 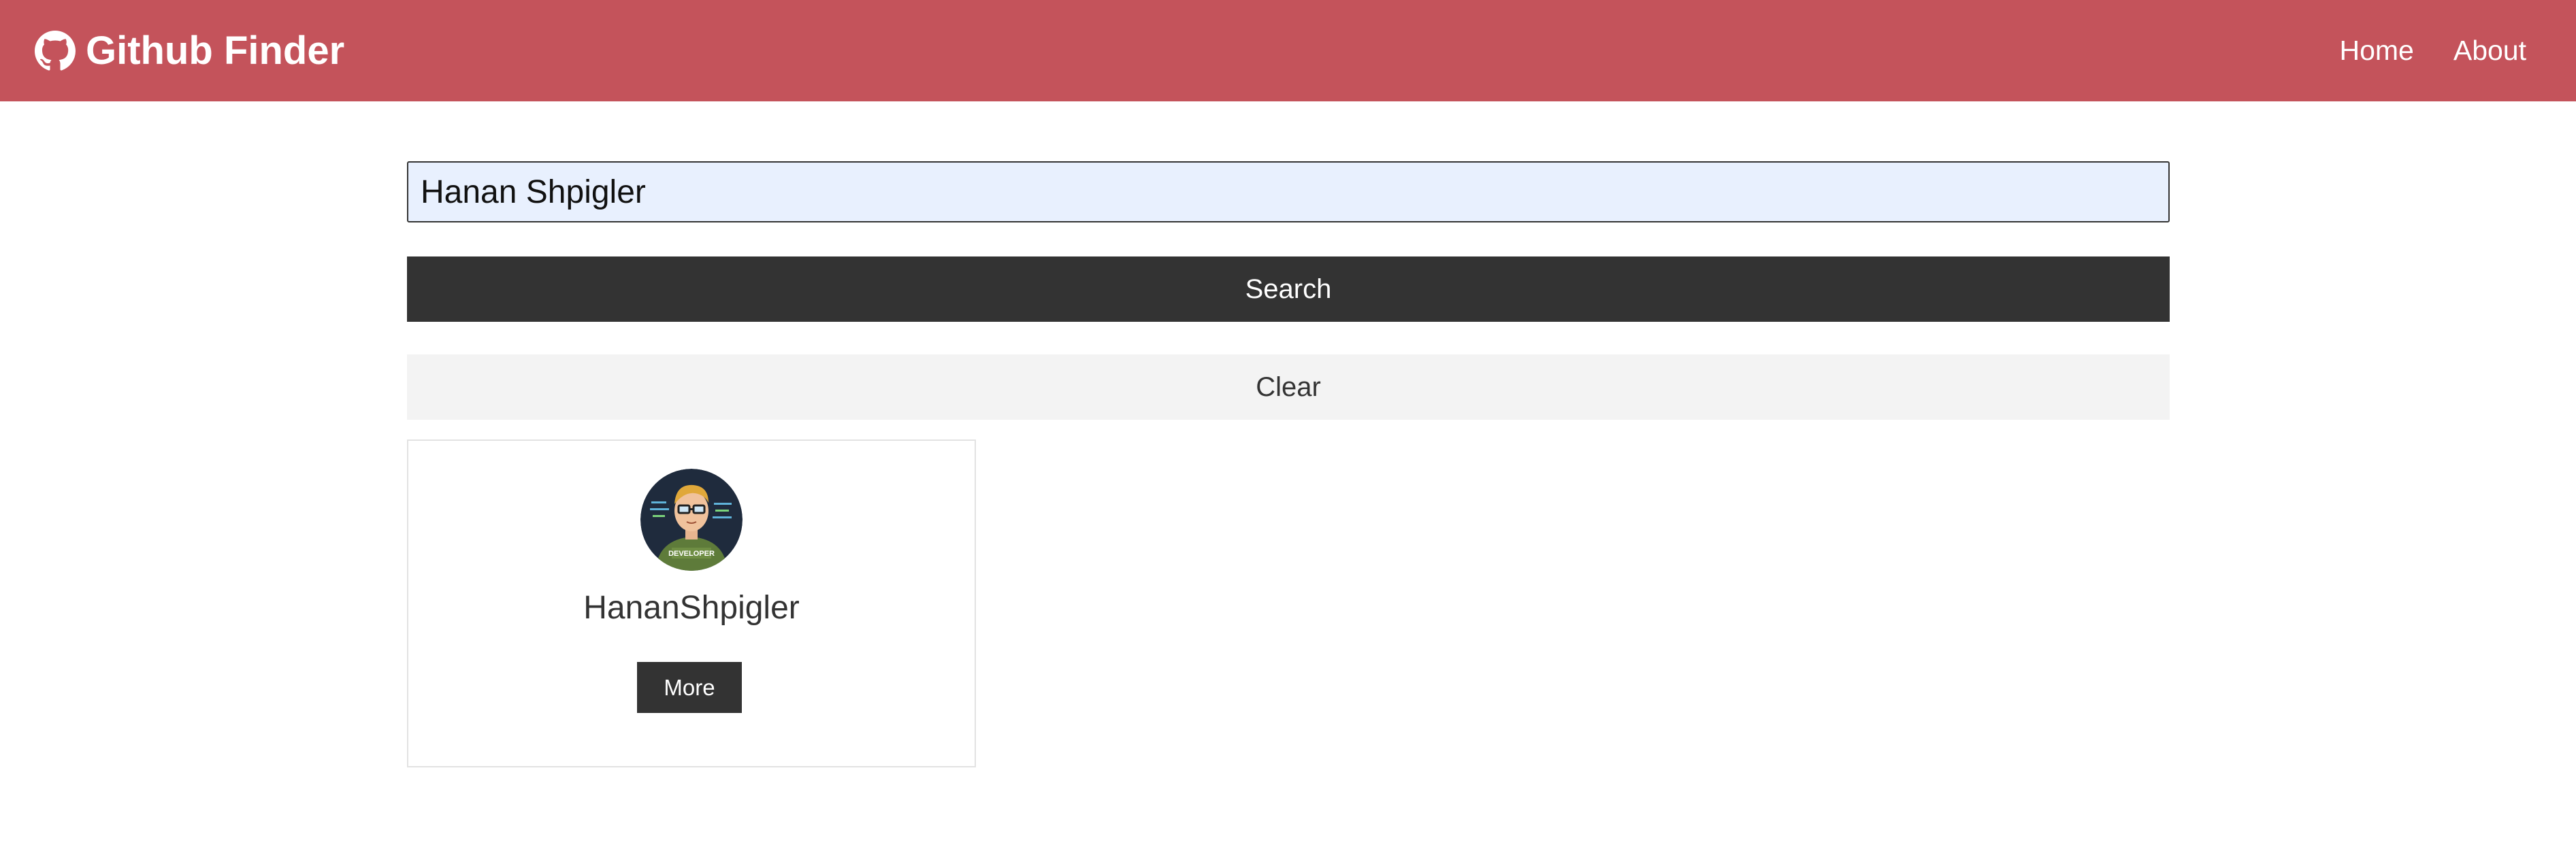 I want to click on user-card: DEVELOPER HananShpigler More, so click(x=691, y=603).